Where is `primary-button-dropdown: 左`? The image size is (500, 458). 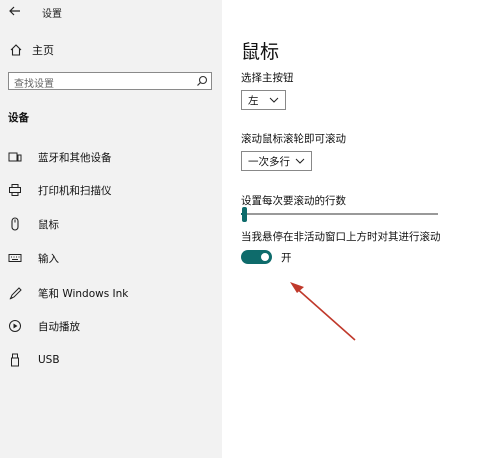 primary-button-dropdown: 左 is located at coordinates (263, 100).